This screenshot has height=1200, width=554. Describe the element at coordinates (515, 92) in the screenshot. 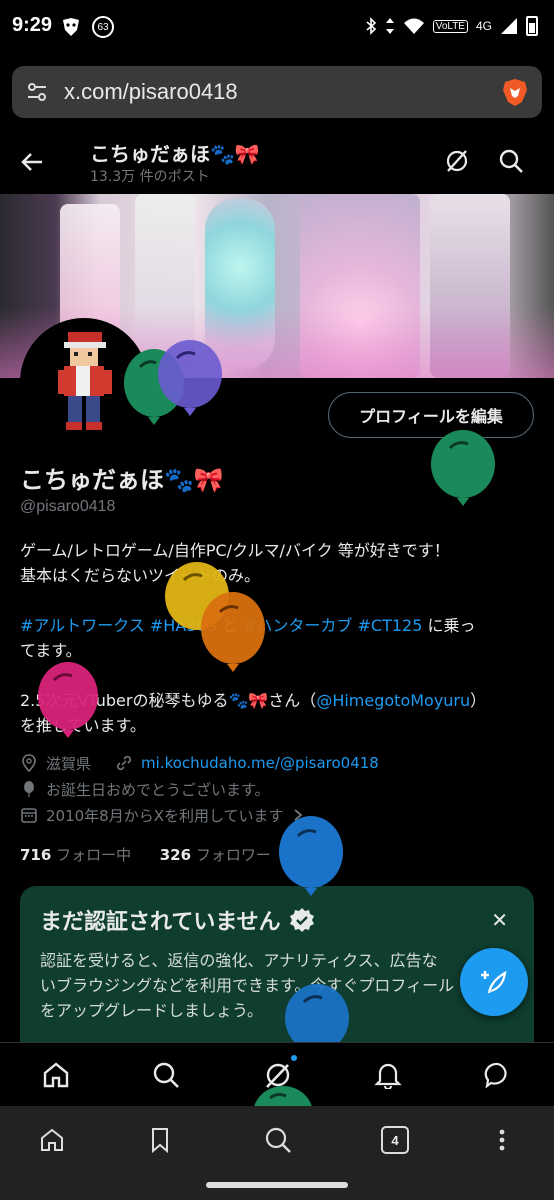

I see `brave-lion-icon` at that location.